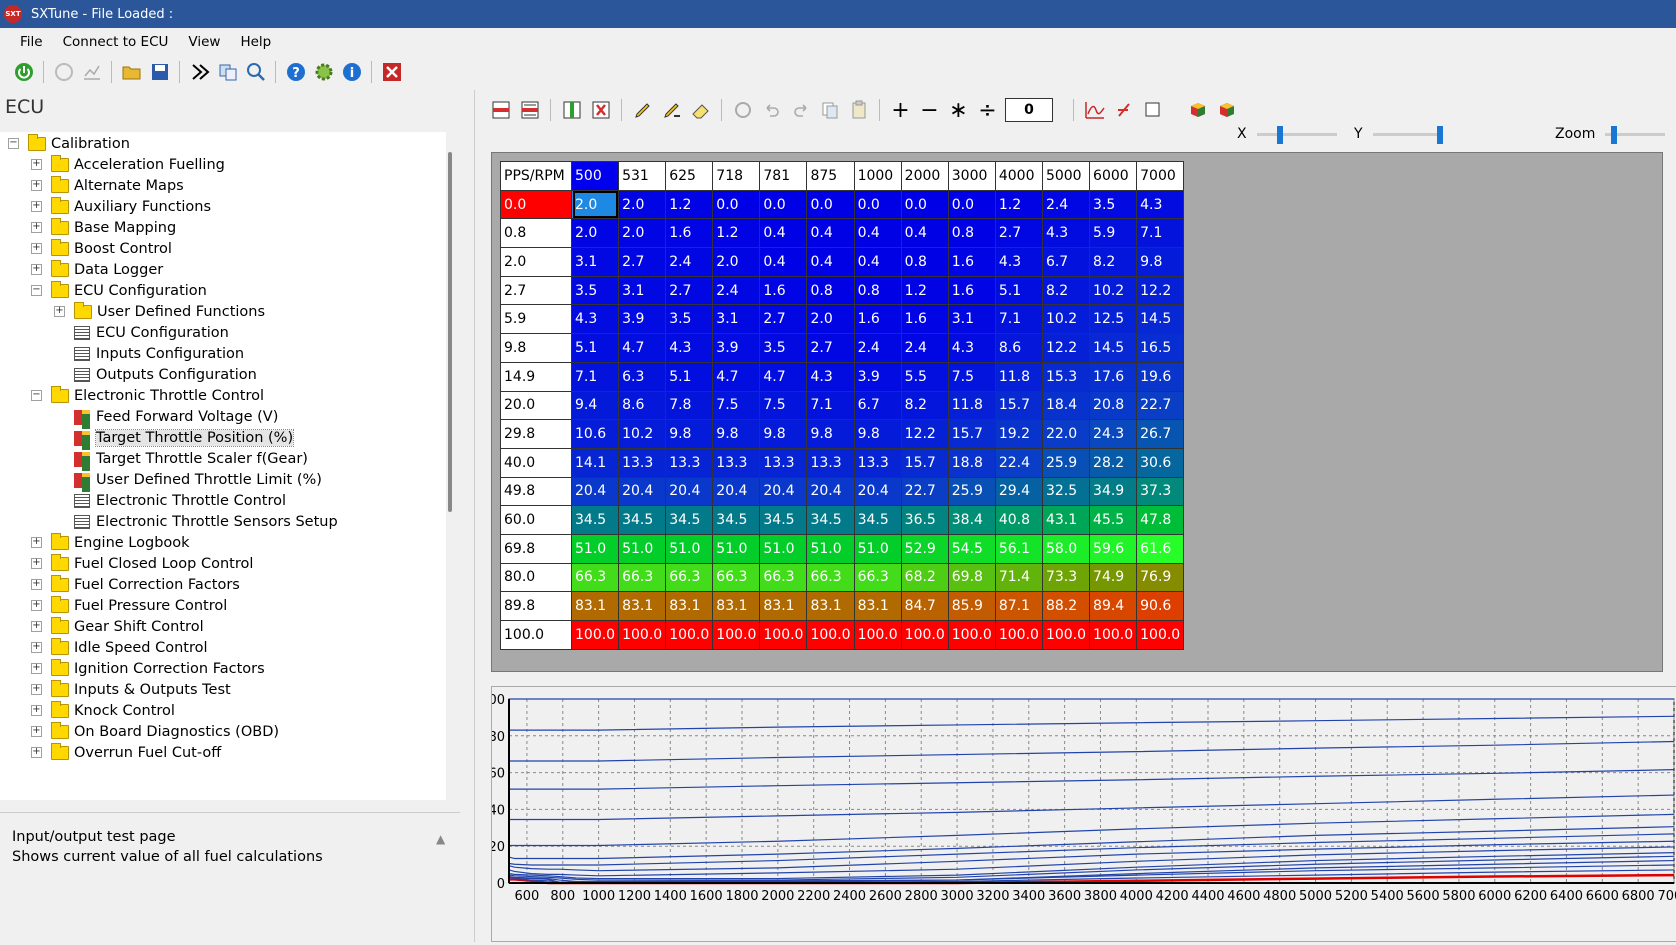  What do you see at coordinates (800, 110) in the screenshot?
I see `redo-icon` at bounding box center [800, 110].